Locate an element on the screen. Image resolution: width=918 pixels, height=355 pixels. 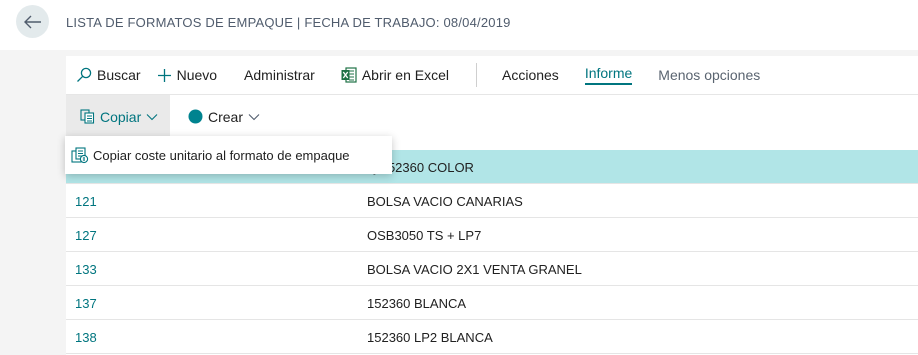
search-label: Buscar is located at coordinates (119, 75).